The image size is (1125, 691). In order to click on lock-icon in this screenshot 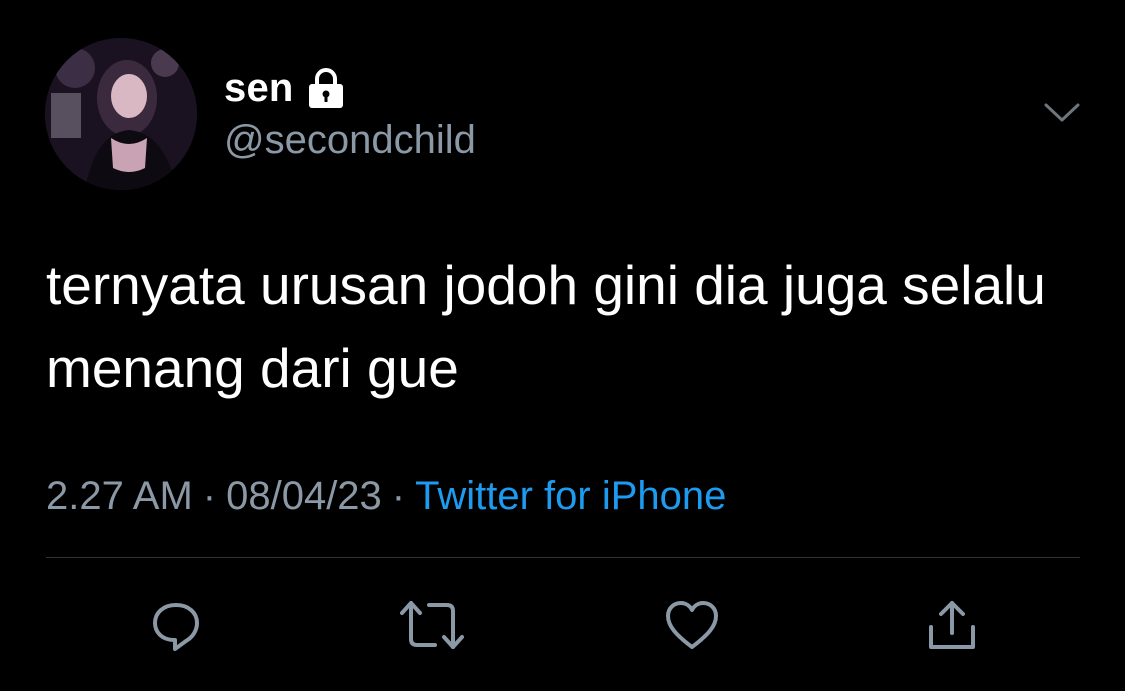, I will do `click(326, 88)`.